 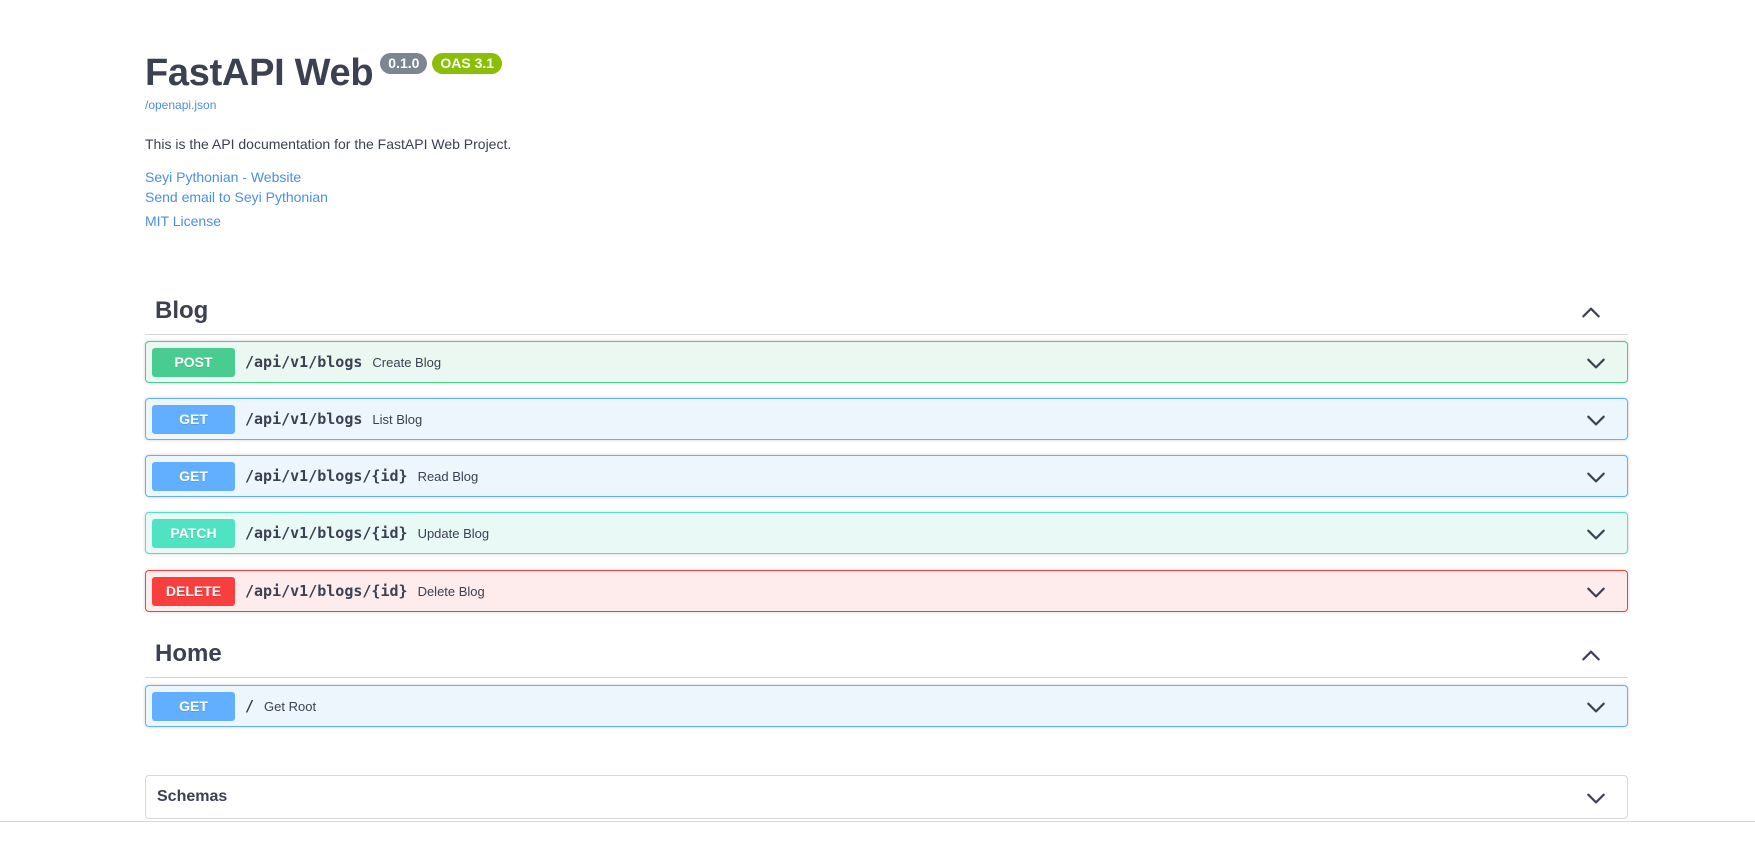 What do you see at coordinates (886, 311) in the screenshot?
I see `tag-header-blog: Blog` at bounding box center [886, 311].